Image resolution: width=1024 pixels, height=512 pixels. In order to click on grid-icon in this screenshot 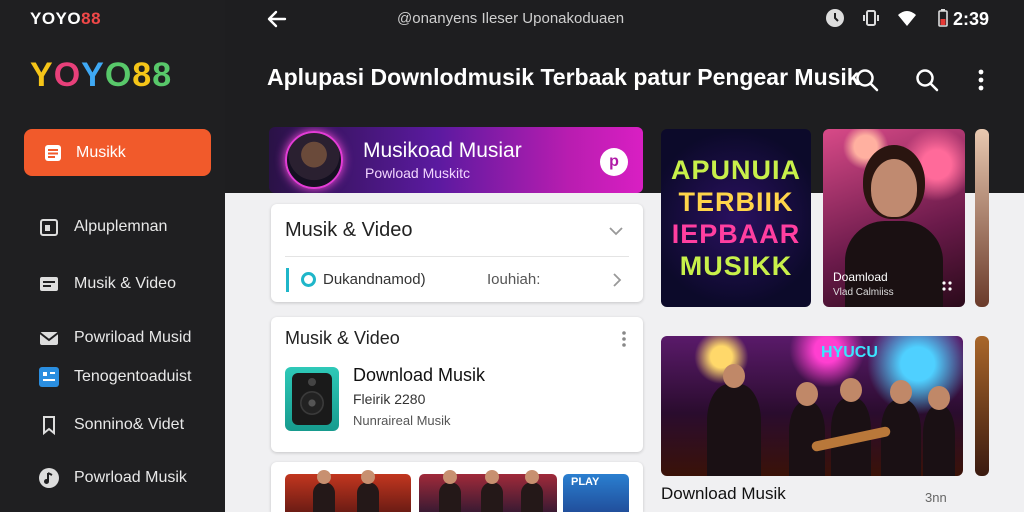, I will do `click(49, 377)`.